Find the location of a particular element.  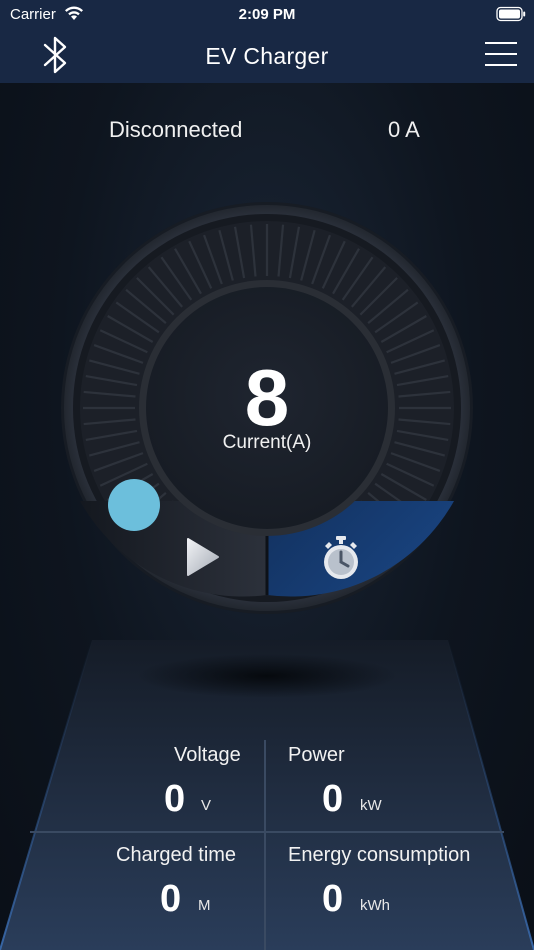

power-label: Power is located at coordinates (316, 755).